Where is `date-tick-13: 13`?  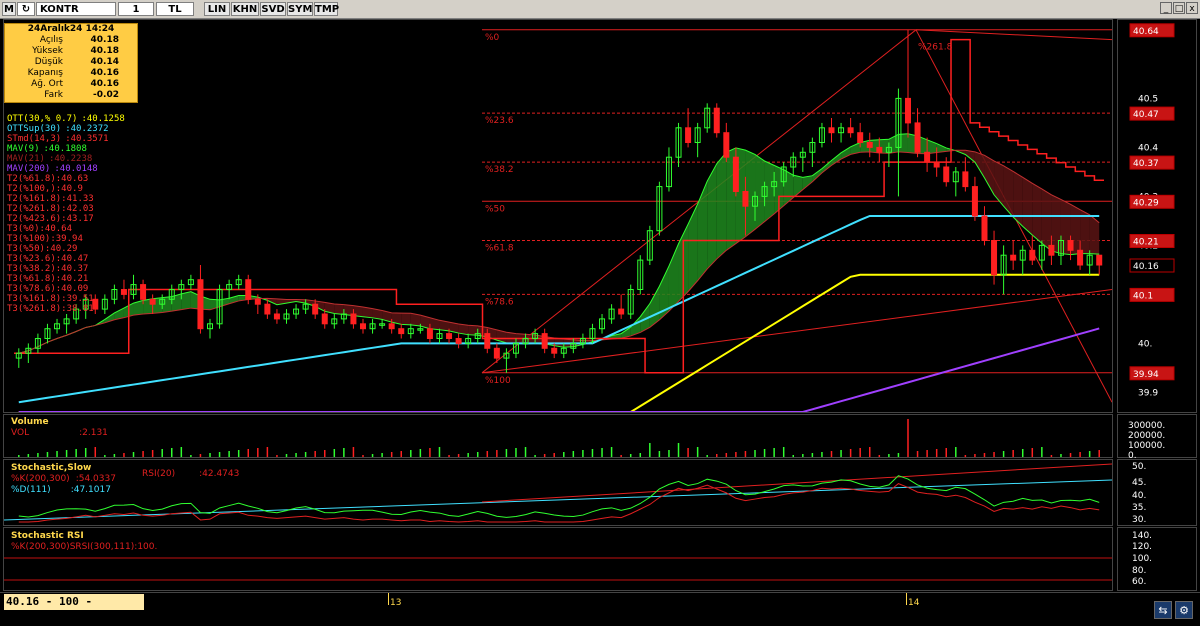 date-tick-13: 13 is located at coordinates (396, 603).